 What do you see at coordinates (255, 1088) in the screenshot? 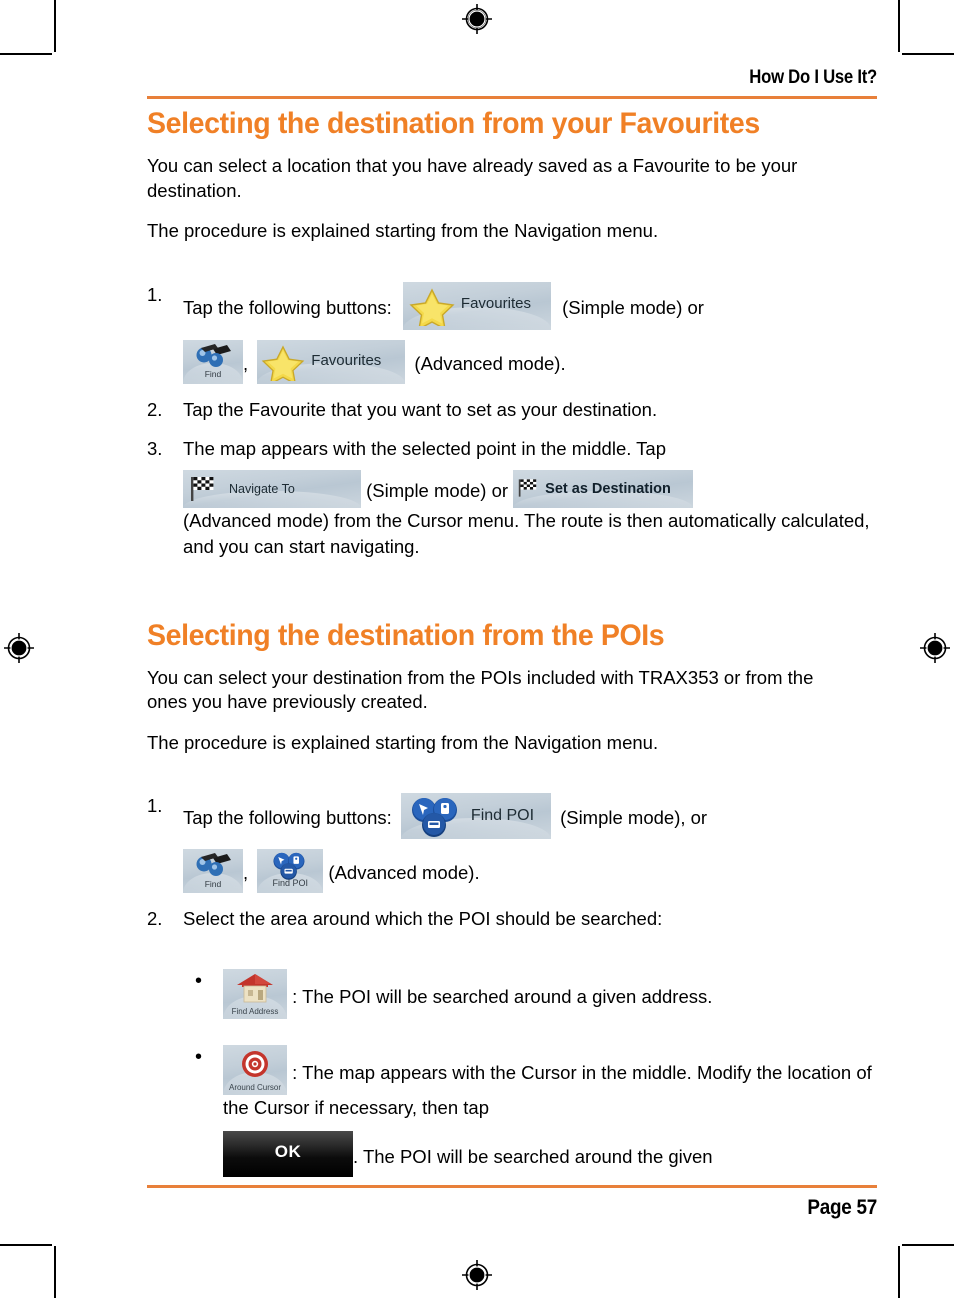
I see `around-cursor-button-label: Around Cursor` at bounding box center [255, 1088].